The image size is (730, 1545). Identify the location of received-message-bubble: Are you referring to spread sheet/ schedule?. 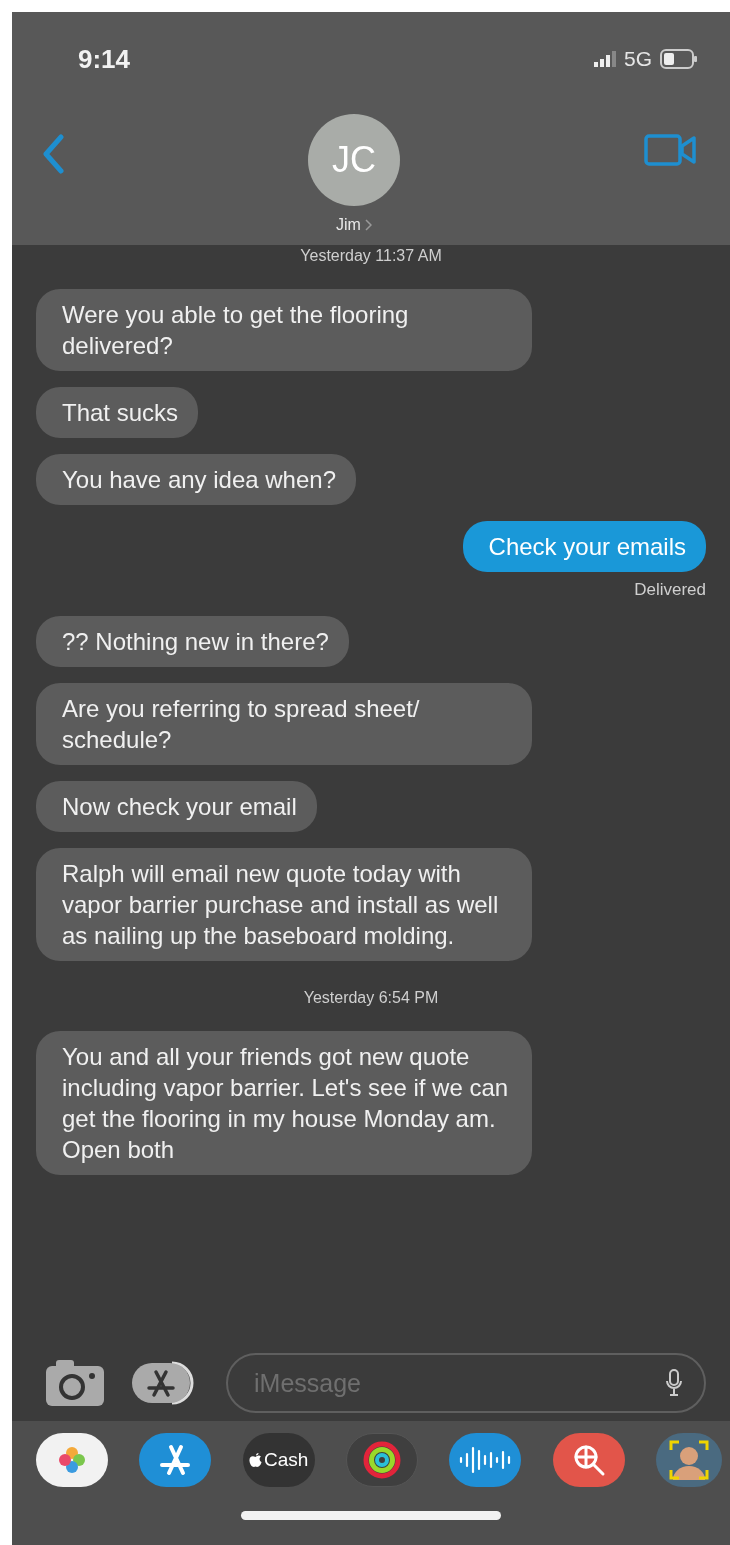
(284, 724).